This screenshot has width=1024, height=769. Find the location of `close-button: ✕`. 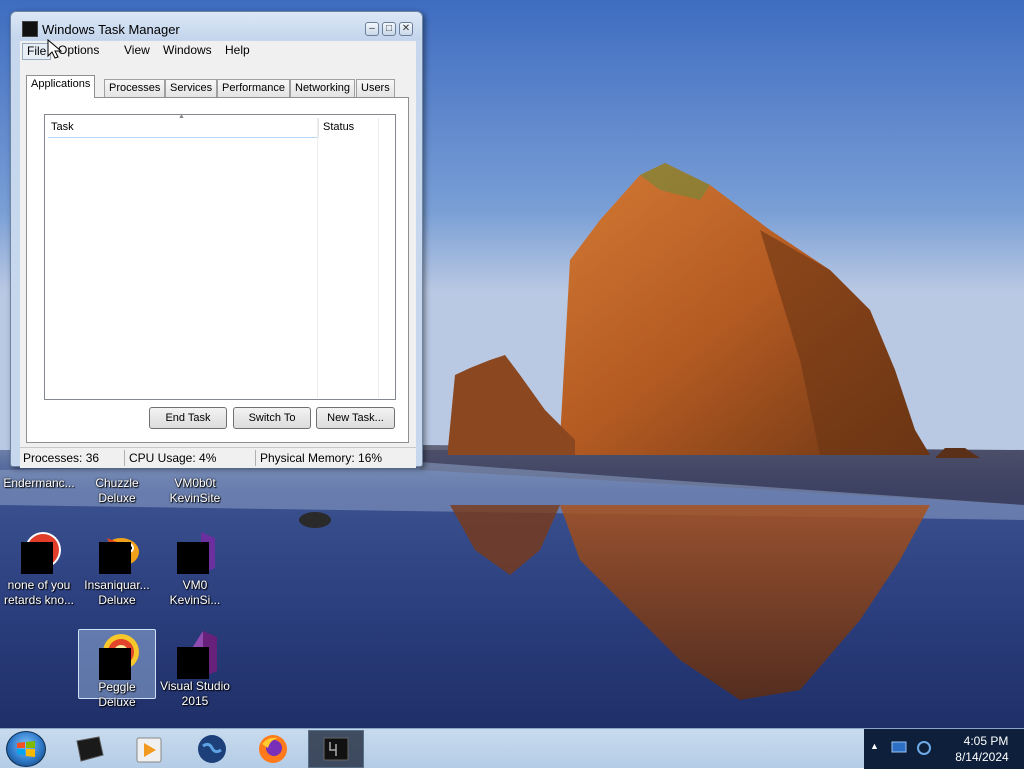

close-button: ✕ is located at coordinates (406, 29).